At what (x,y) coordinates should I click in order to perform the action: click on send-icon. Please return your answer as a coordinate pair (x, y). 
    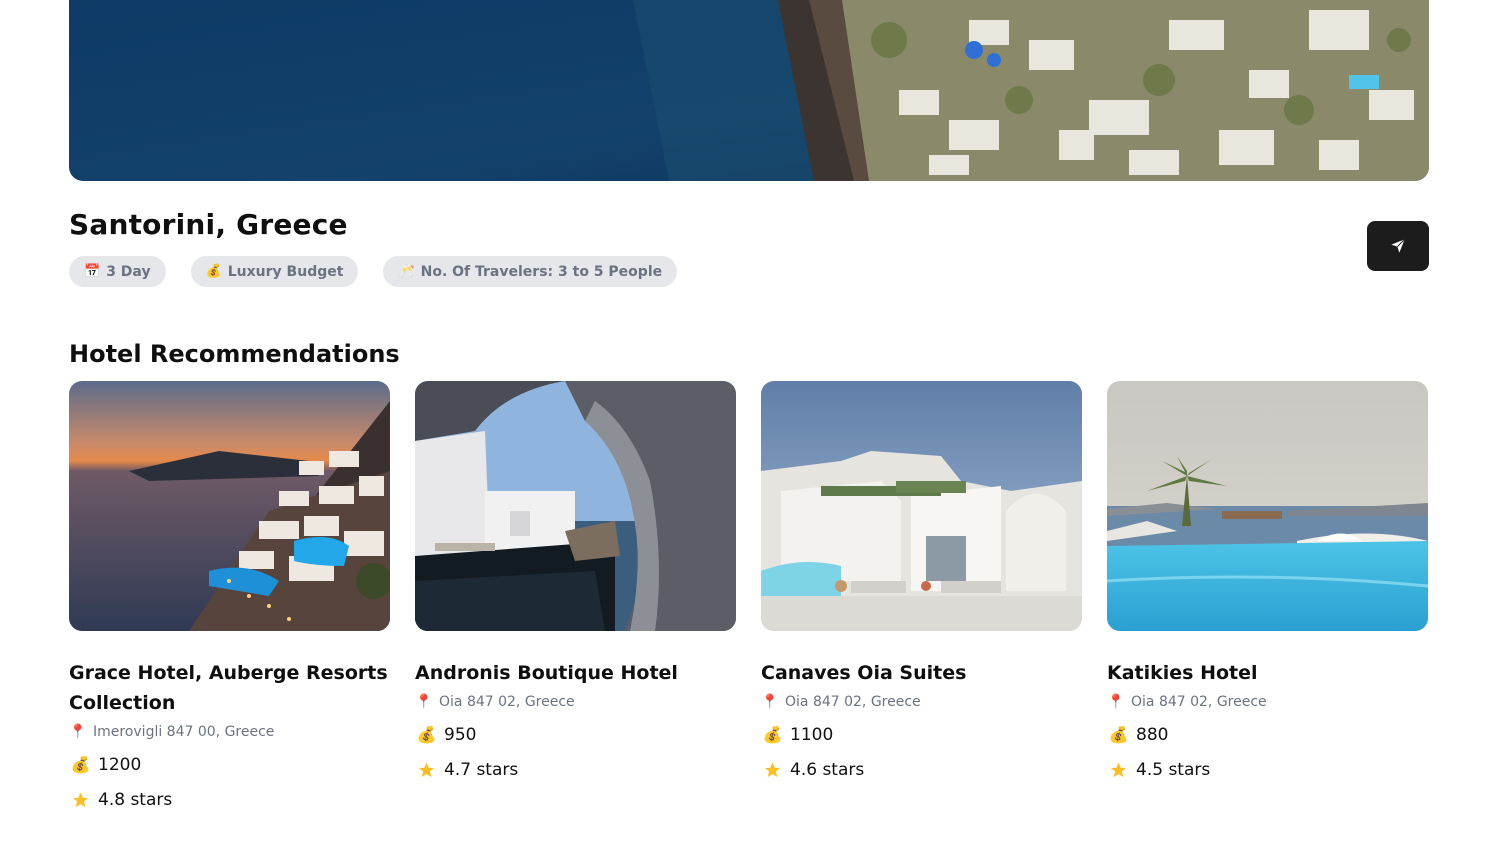
    Looking at the image, I should click on (1398, 245).